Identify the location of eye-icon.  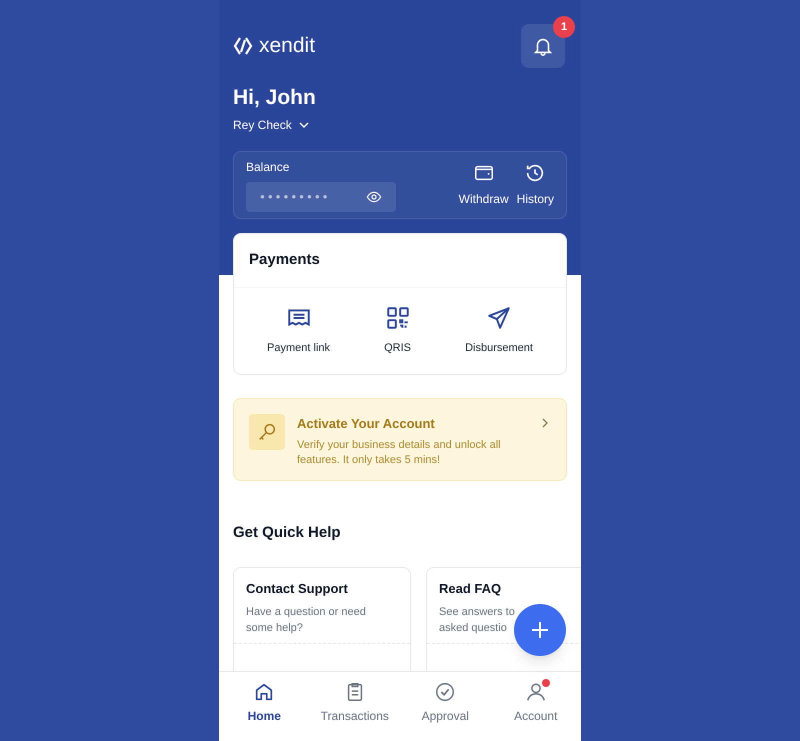
(374, 197).